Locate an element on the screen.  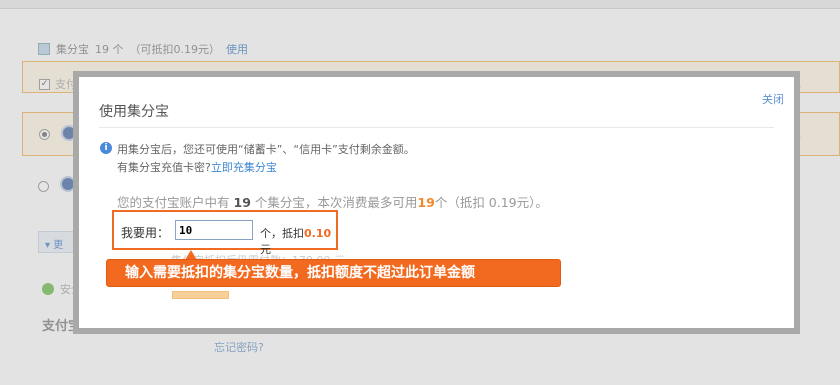
recharge-jifenbao-link: 立即充集分宝 is located at coordinates (244, 167).